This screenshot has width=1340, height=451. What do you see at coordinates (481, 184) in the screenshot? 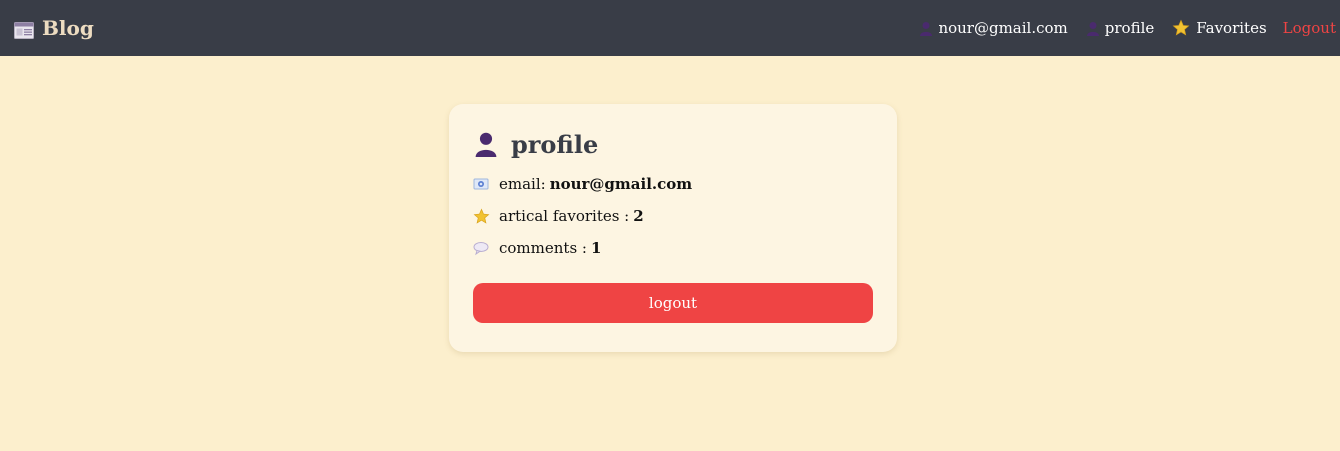
I see `email-icon` at bounding box center [481, 184].